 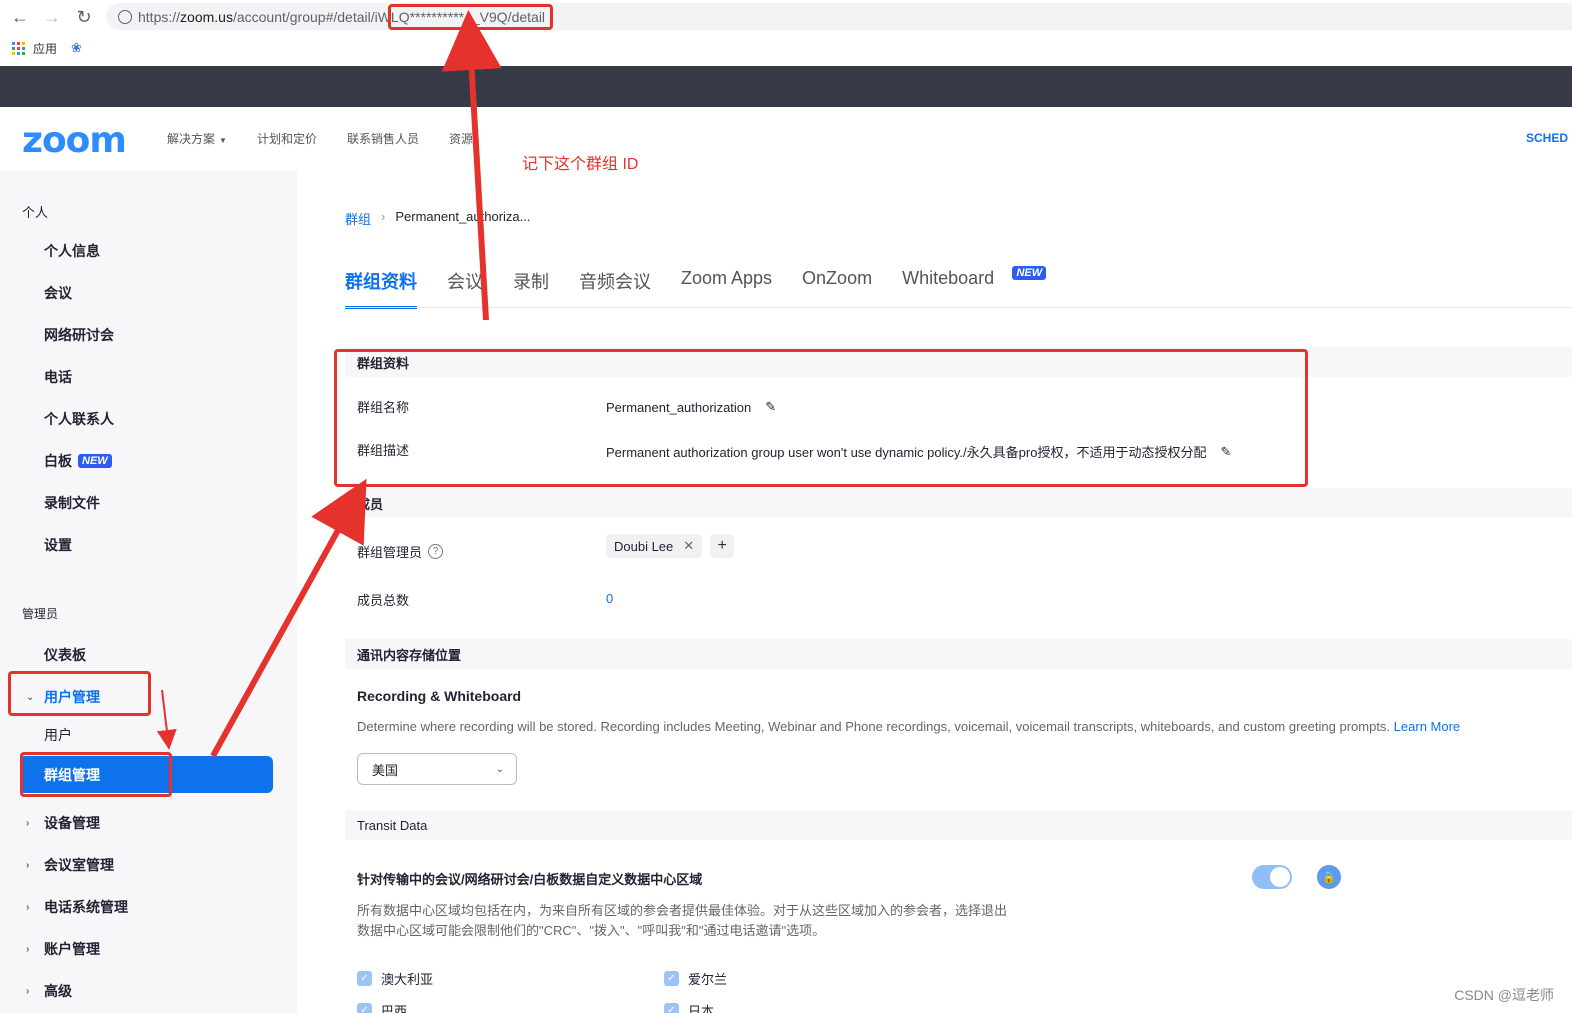 What do you see at coordinates (84, 17) in the screenshot?
I see `reload-icon: ↻` at bounding box center [84, 17].